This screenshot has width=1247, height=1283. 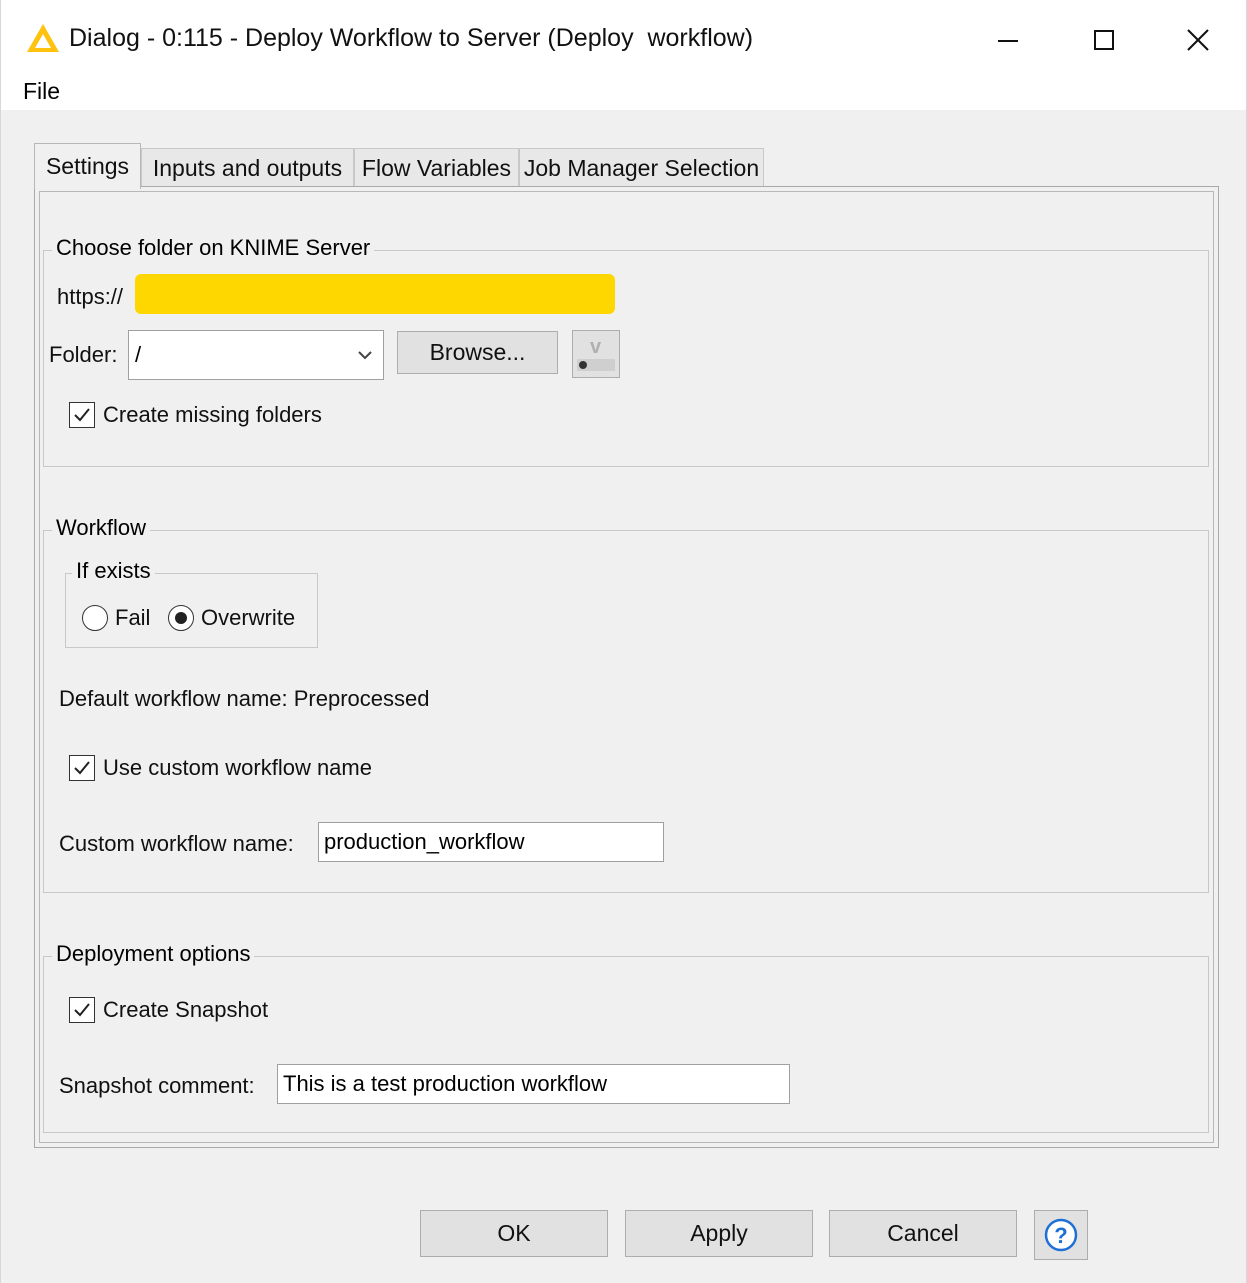 I want to click on create-snapshot-checkbox, so click(x=82, y=1010).